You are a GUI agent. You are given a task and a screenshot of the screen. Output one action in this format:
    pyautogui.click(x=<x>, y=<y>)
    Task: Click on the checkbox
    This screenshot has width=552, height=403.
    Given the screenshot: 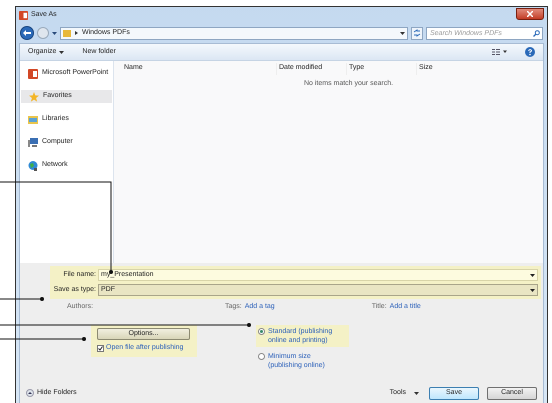 What is the action you would take?
    pyautogui.click(x=100, y=348)
    